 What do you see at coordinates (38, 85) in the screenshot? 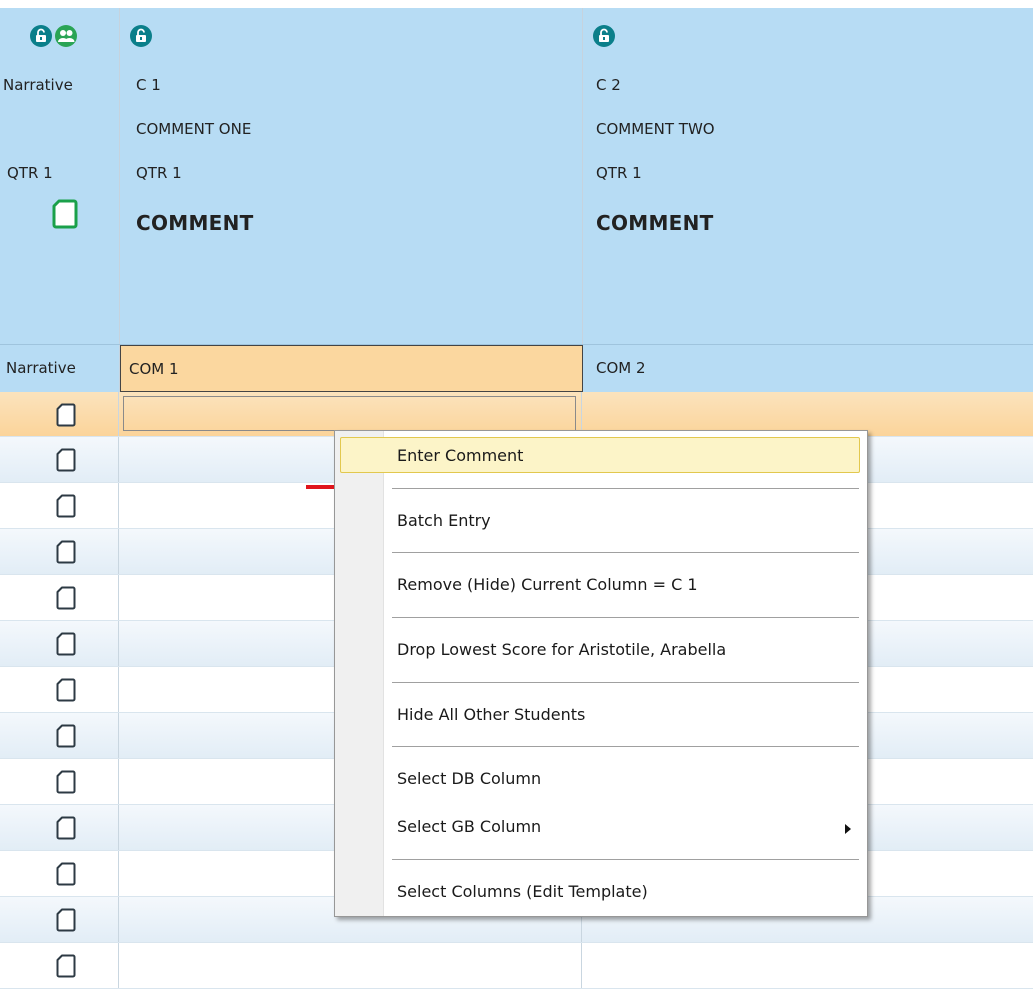
I see `narrative-title: Narrative` at bounding box center [38, 85].